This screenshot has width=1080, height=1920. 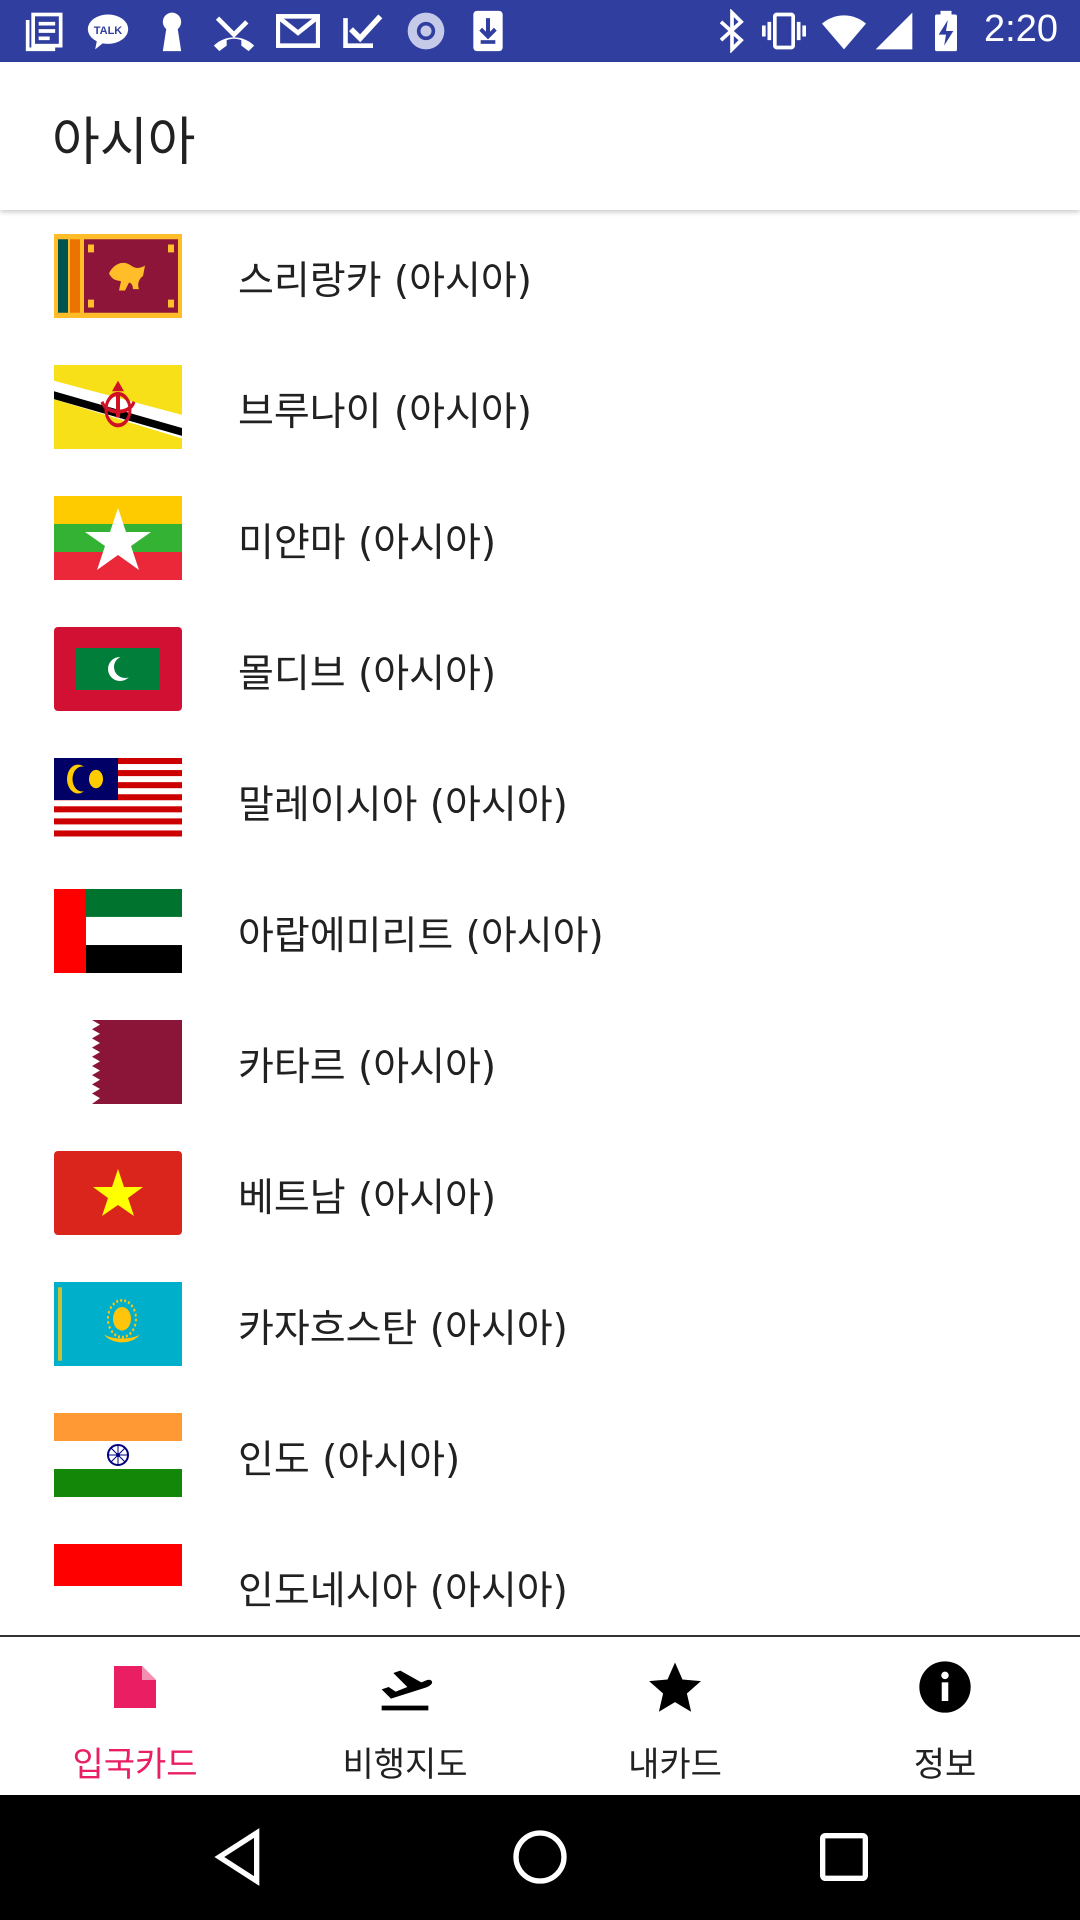 I want to click on status-time: 2:20, so click(x=1021, y=29).